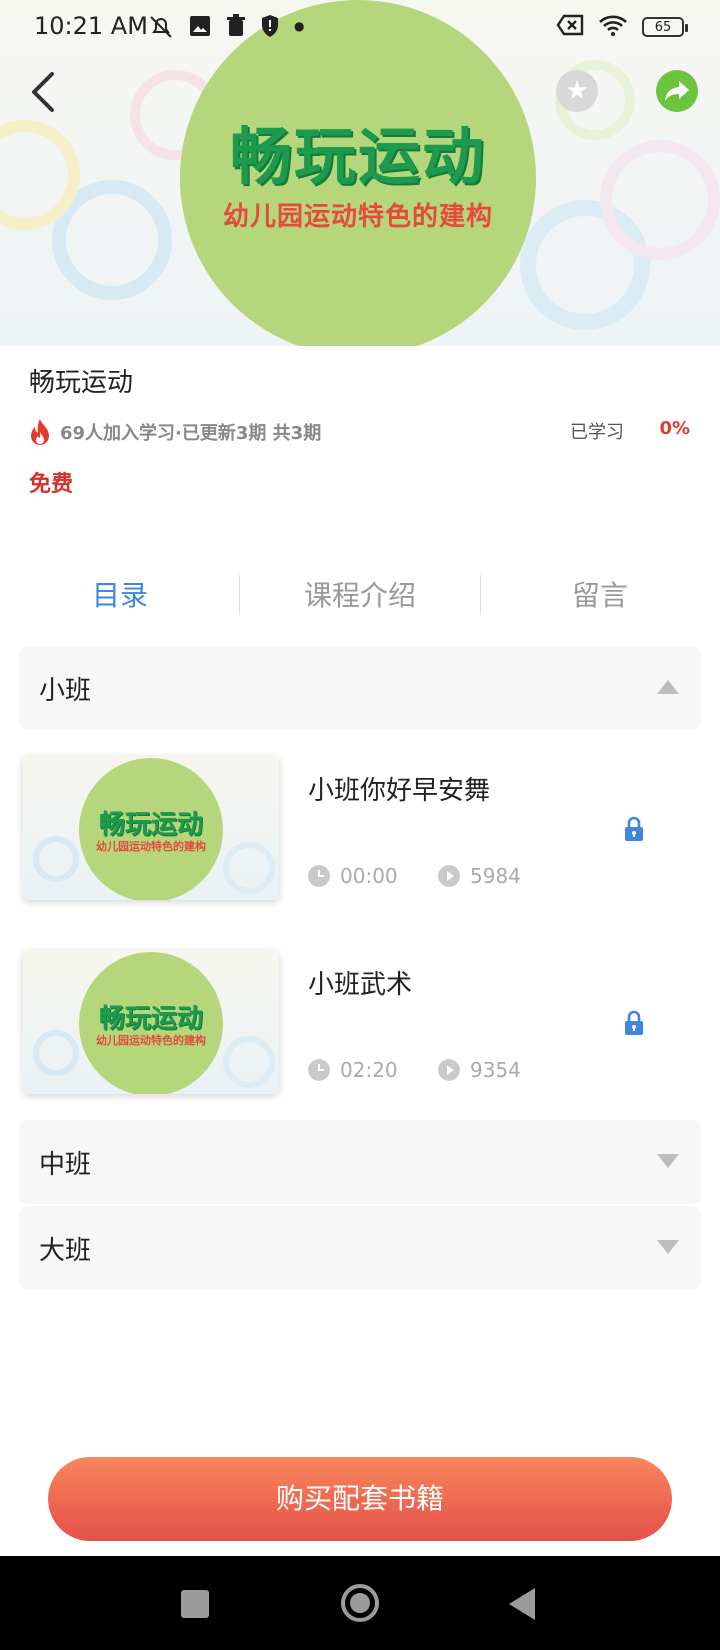  What do you see at coordinates (674, 428) in the screenshot?
I see `progress-value: 0%` at bounding box center [674, 428].